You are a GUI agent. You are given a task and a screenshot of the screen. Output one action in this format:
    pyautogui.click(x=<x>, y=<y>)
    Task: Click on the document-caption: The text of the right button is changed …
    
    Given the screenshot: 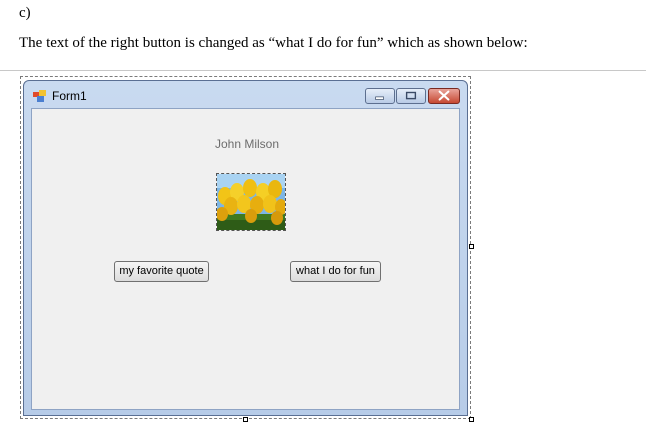 What is the action you would take?
    pyautogui.click(x=273, y=43)
    